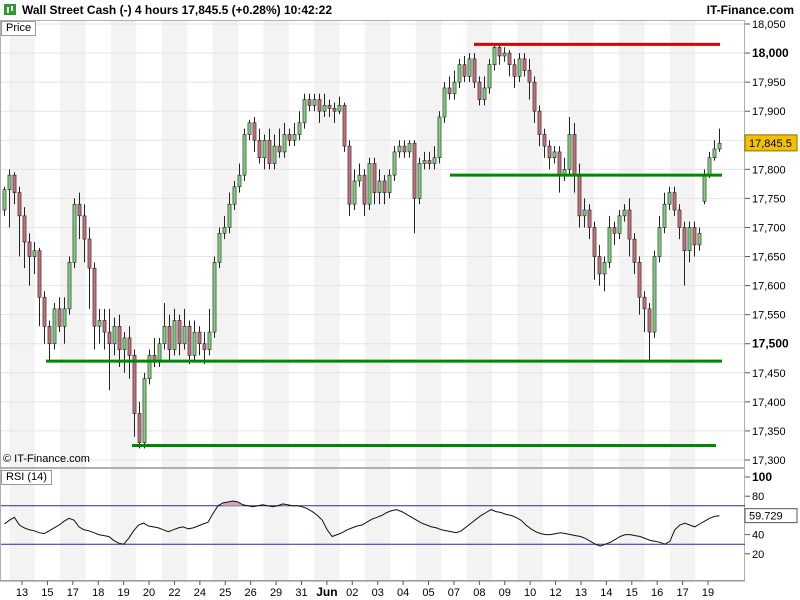 The height and width of the screenshot is (600, 800). Describe the element at coordinates (770, 53) in the screenshot. I see `price-tick-label: 18,000` at that location.